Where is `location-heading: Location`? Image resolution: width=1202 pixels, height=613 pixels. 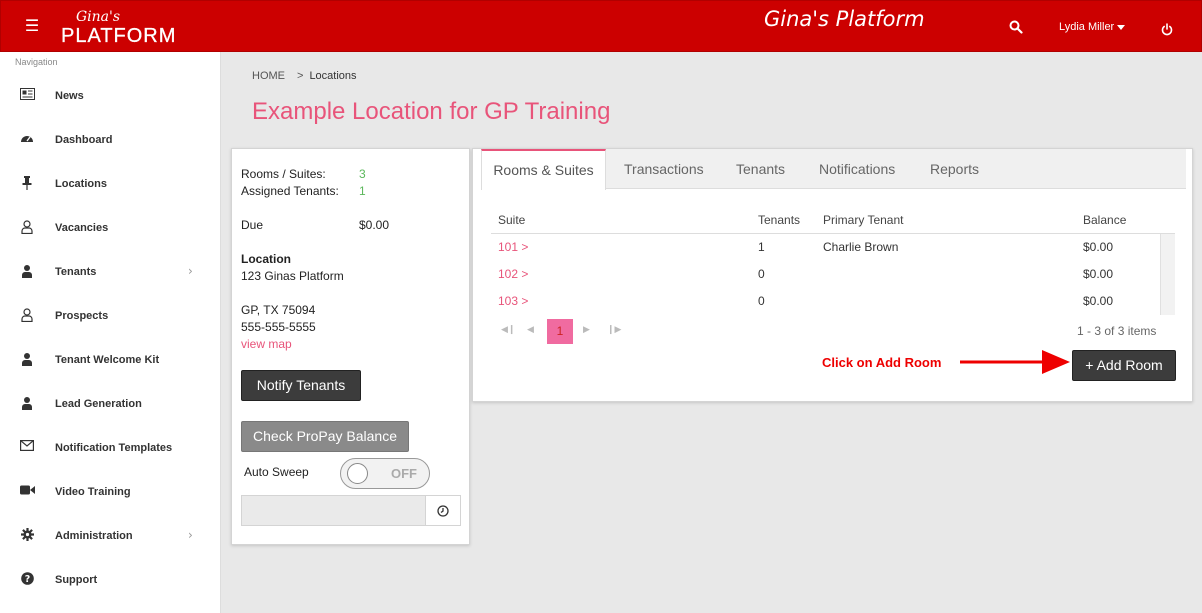
location-heading: Location is located at coordinates (266, 259).